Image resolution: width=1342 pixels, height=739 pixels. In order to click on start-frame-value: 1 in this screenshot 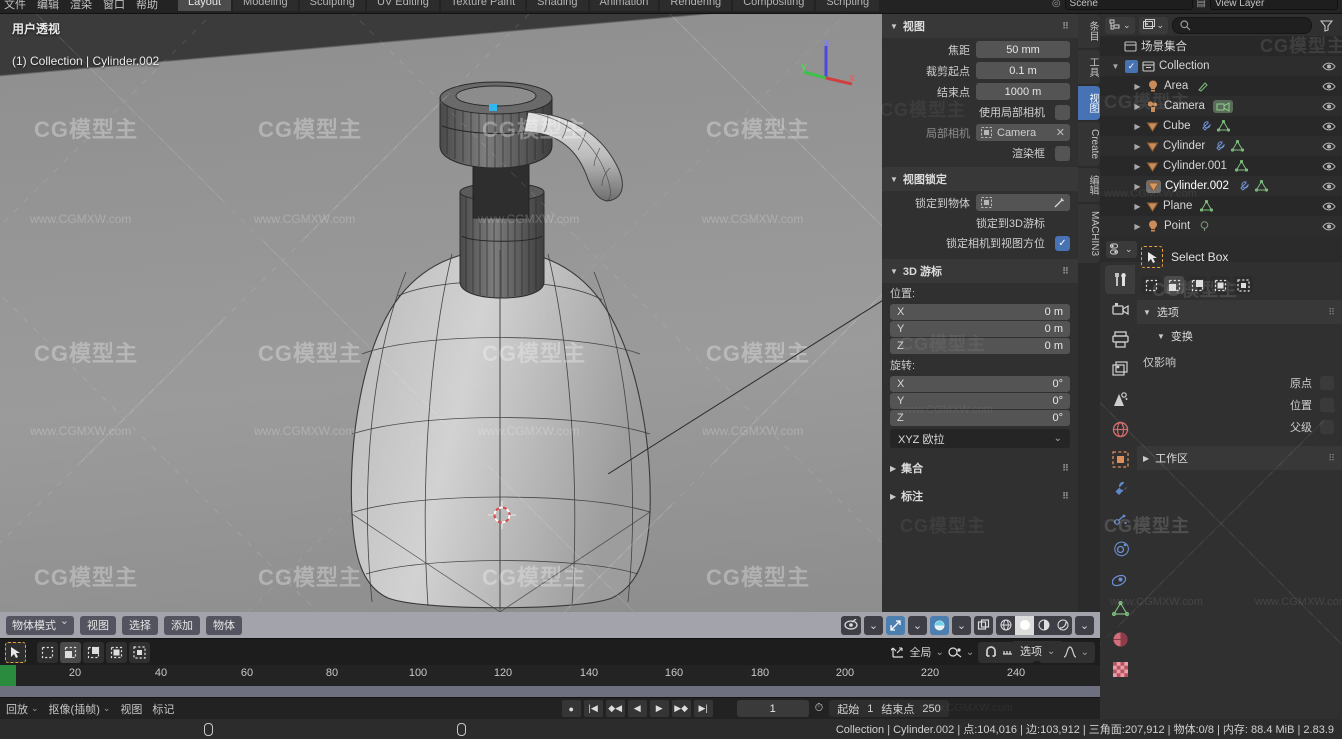, I will do `click(870, 709)`.